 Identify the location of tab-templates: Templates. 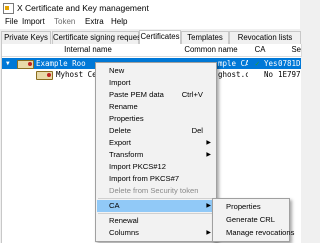
(205, 38).